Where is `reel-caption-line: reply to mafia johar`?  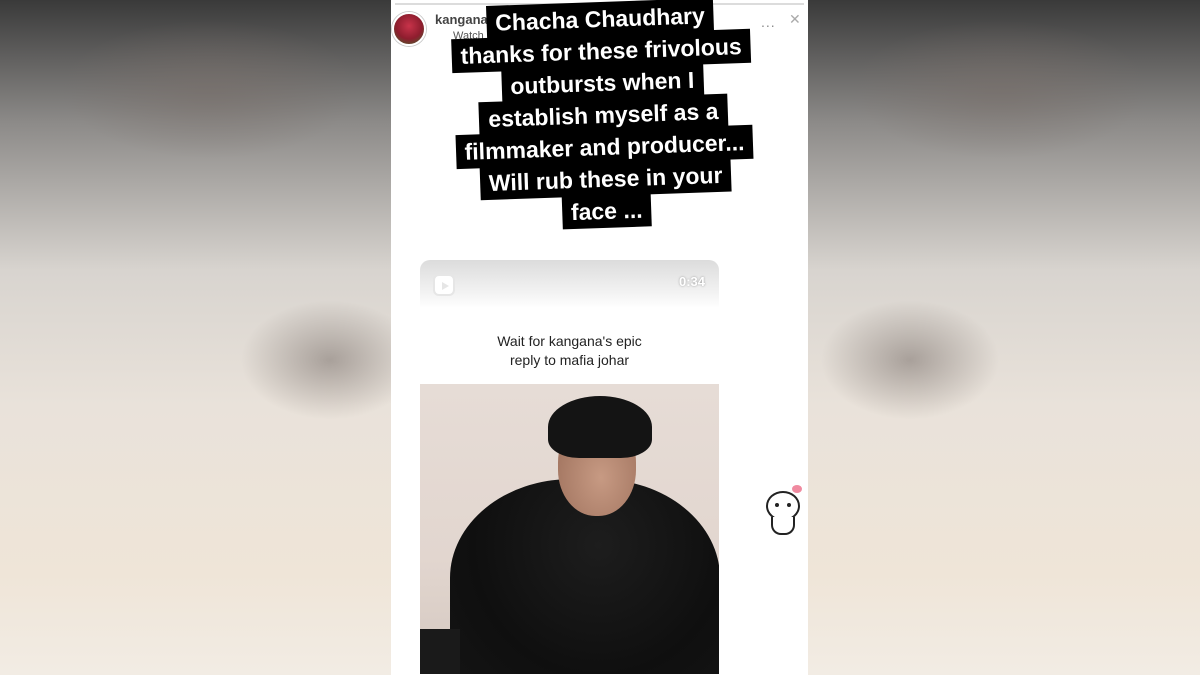 reel-caption-line: reply to mafia johar is located at coordinates (569, 360).